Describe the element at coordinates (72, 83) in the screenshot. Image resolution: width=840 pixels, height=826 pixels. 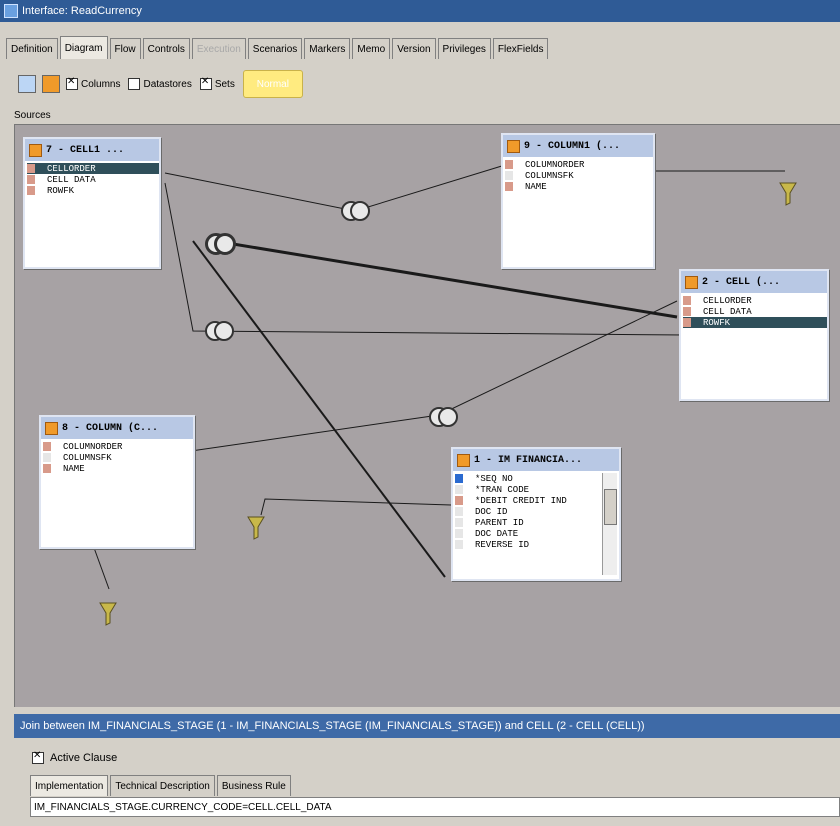
I see `columns-checkbox` at that location.